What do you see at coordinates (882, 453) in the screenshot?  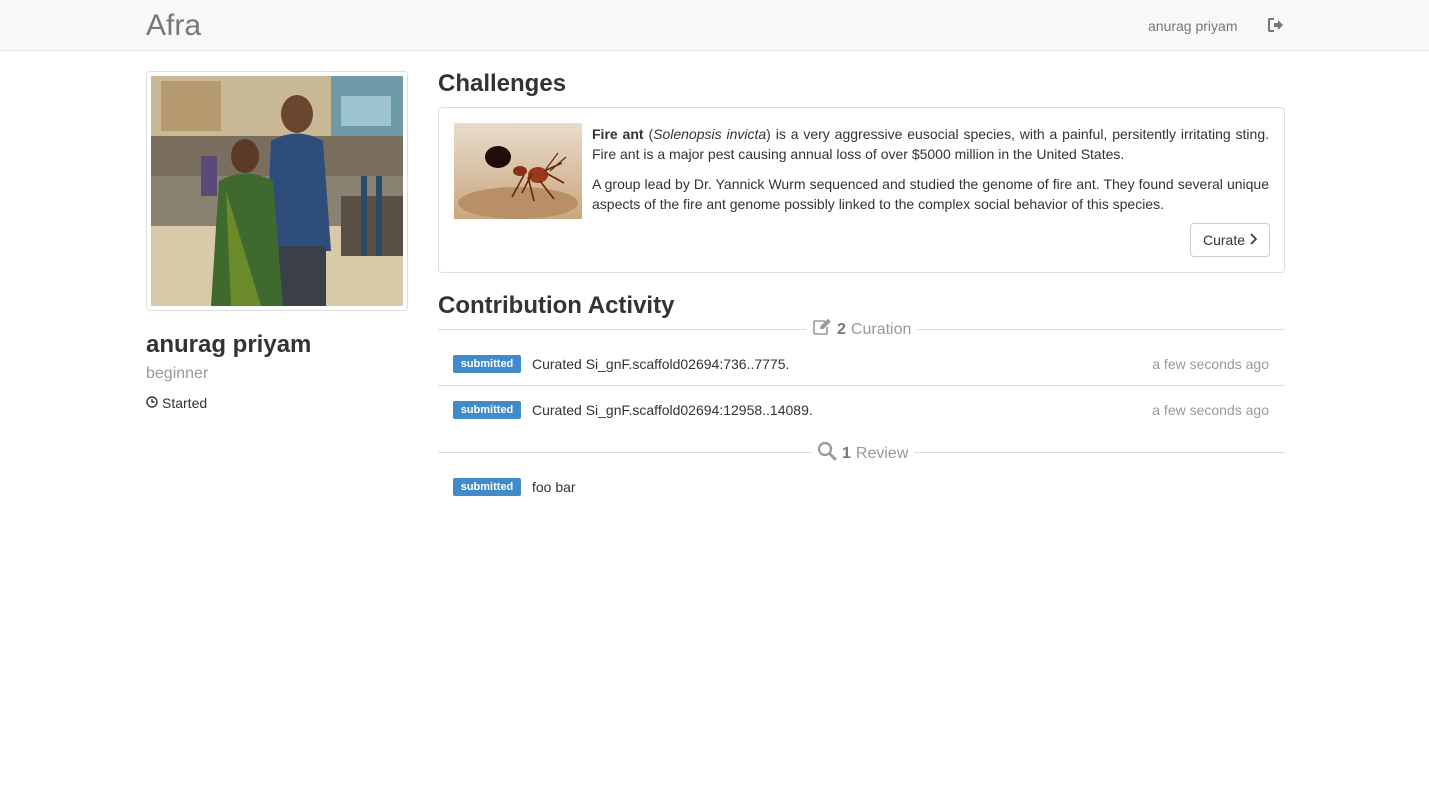 I see `review-label: Review` at bounding box center [882, 453].